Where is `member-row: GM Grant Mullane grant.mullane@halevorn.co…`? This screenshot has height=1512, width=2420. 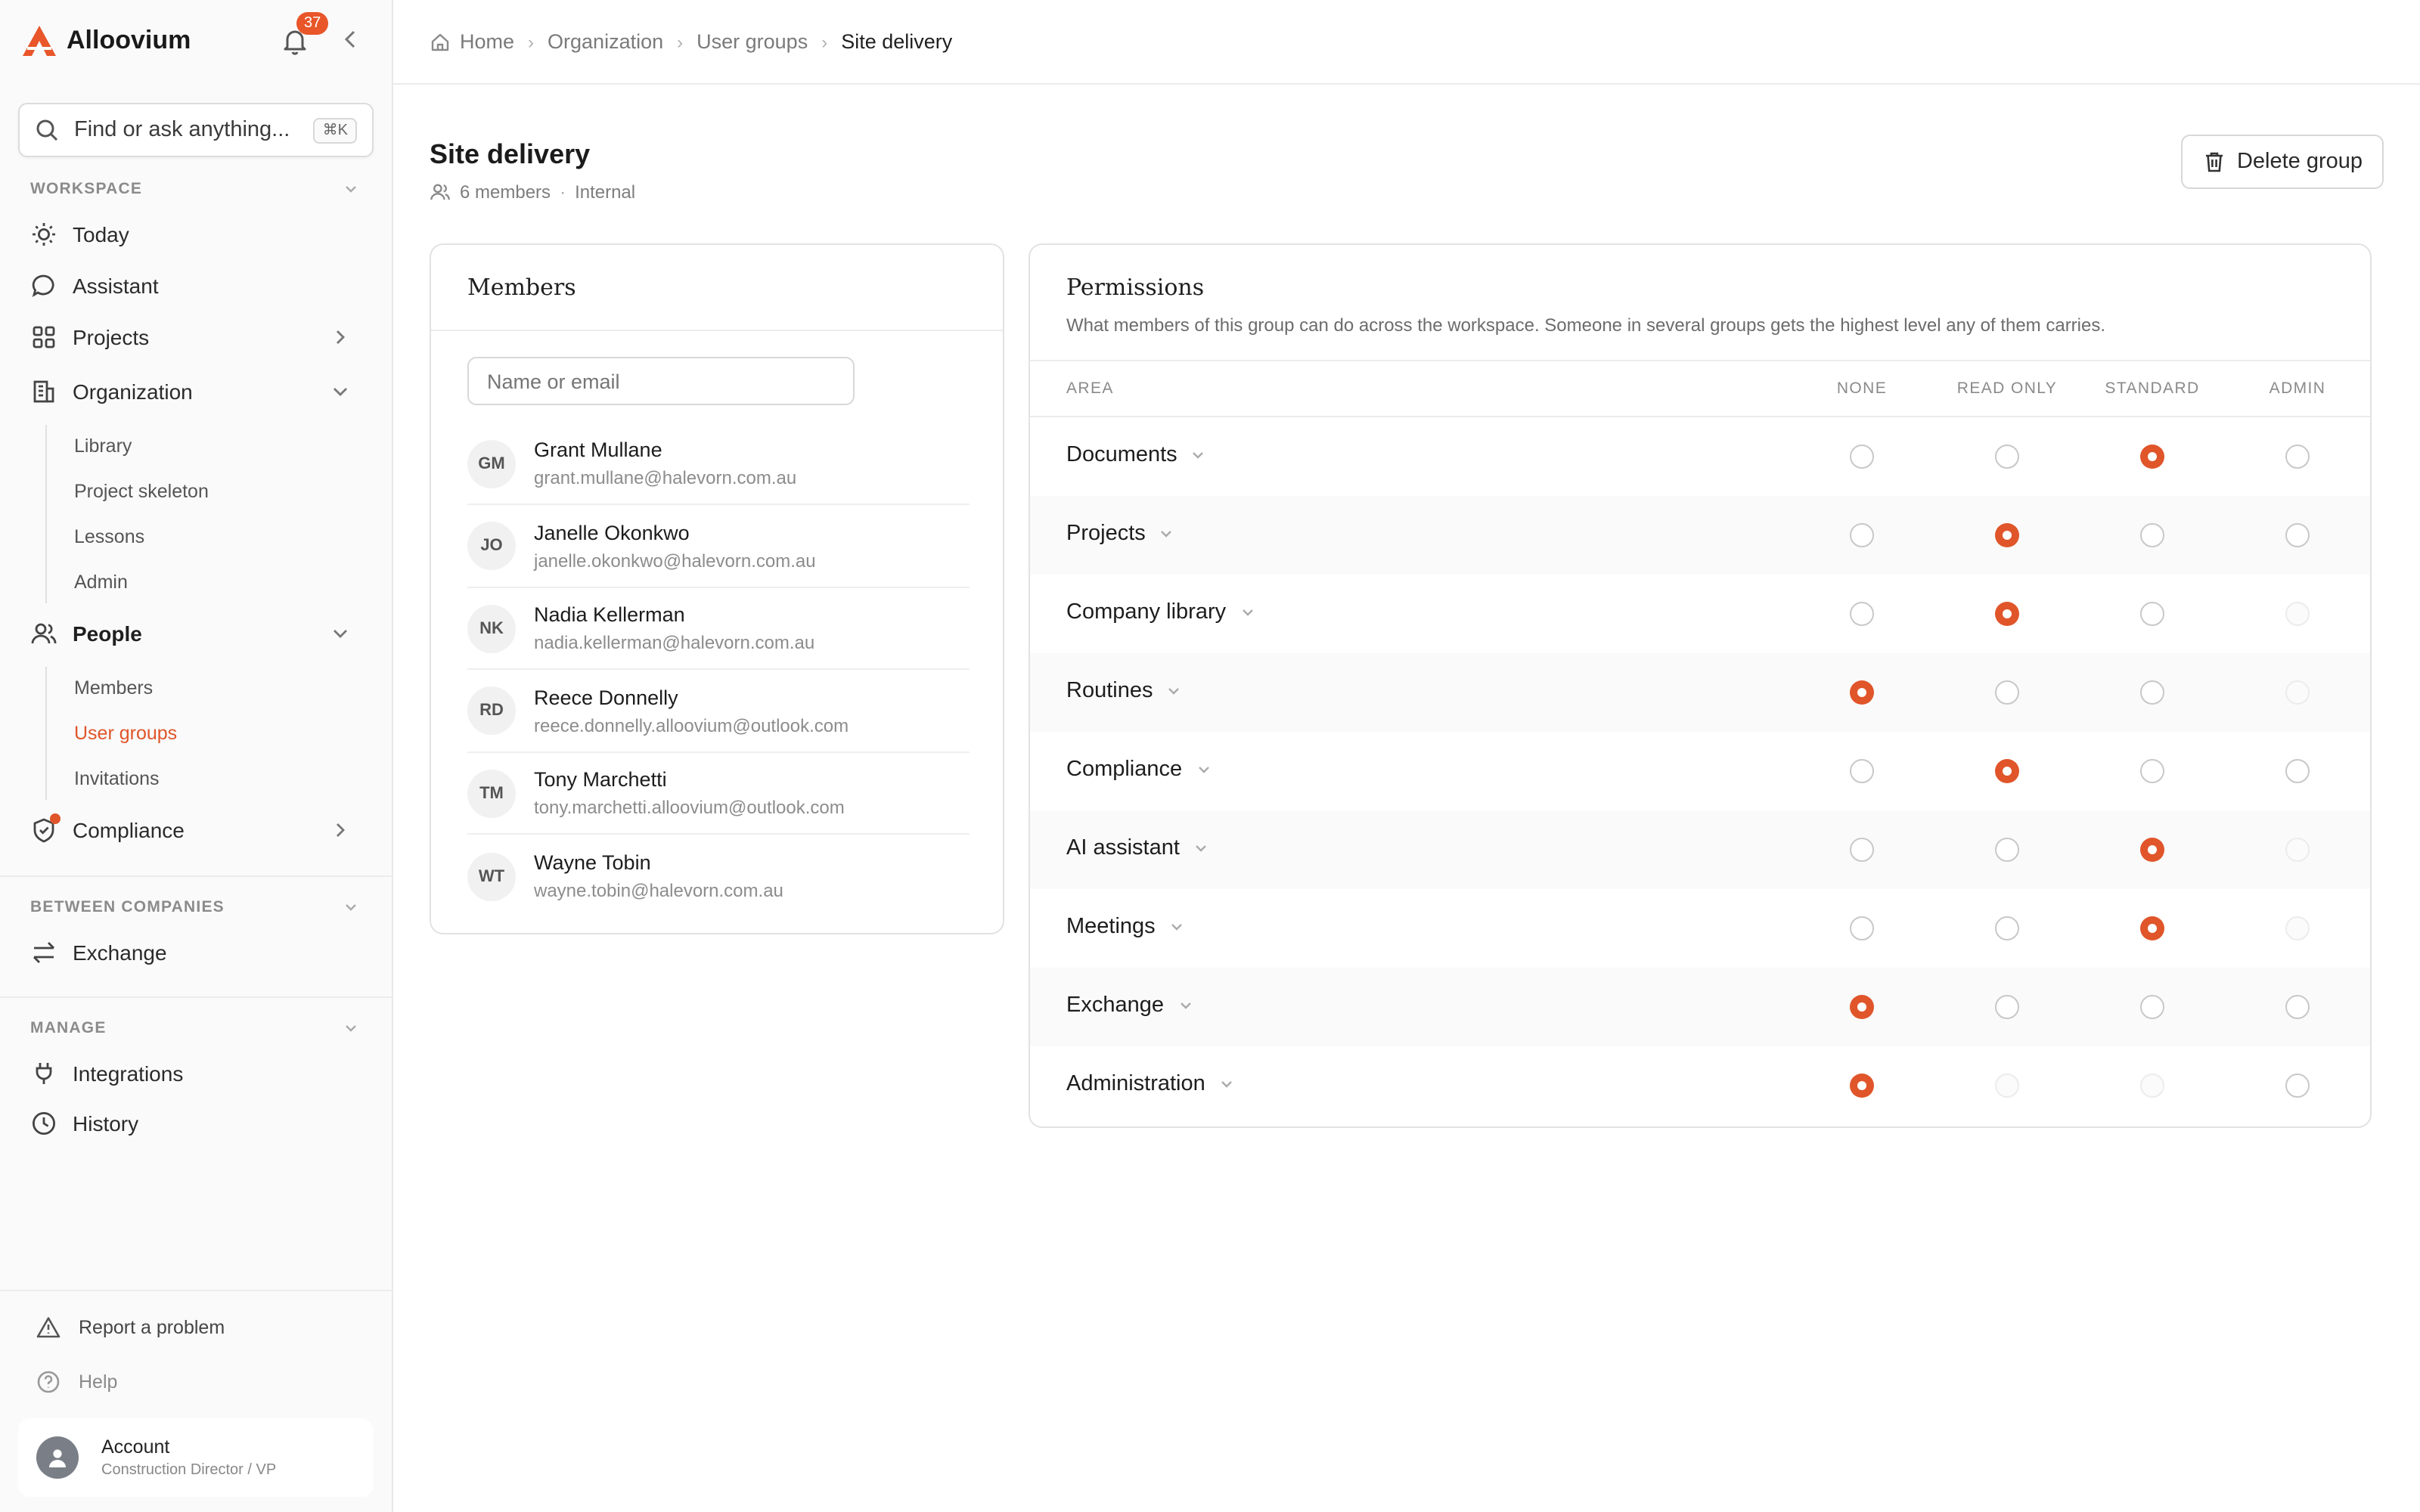 member-row: GM Grant Mullane grant.mullane@halevorn.co… is located at coordinates (718, 464).